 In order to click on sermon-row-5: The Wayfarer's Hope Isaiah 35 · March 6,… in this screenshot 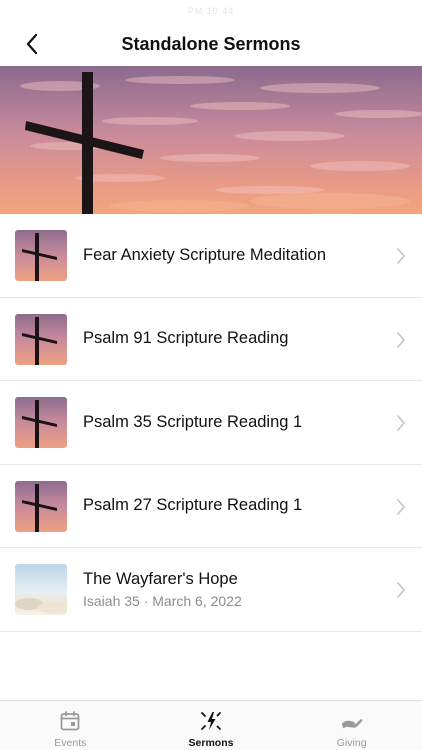, I will do `click(211, 590)`.